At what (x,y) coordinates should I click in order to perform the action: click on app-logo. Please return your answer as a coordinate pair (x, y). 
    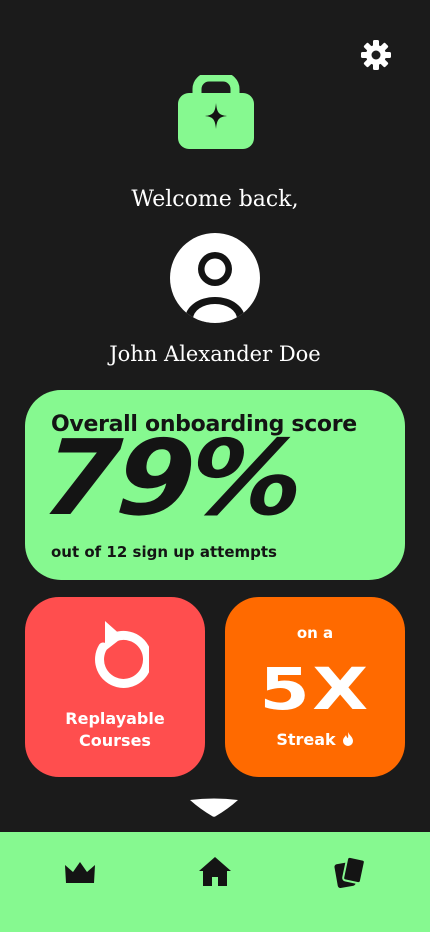
    Looking at the image, I should click on (216, 111).